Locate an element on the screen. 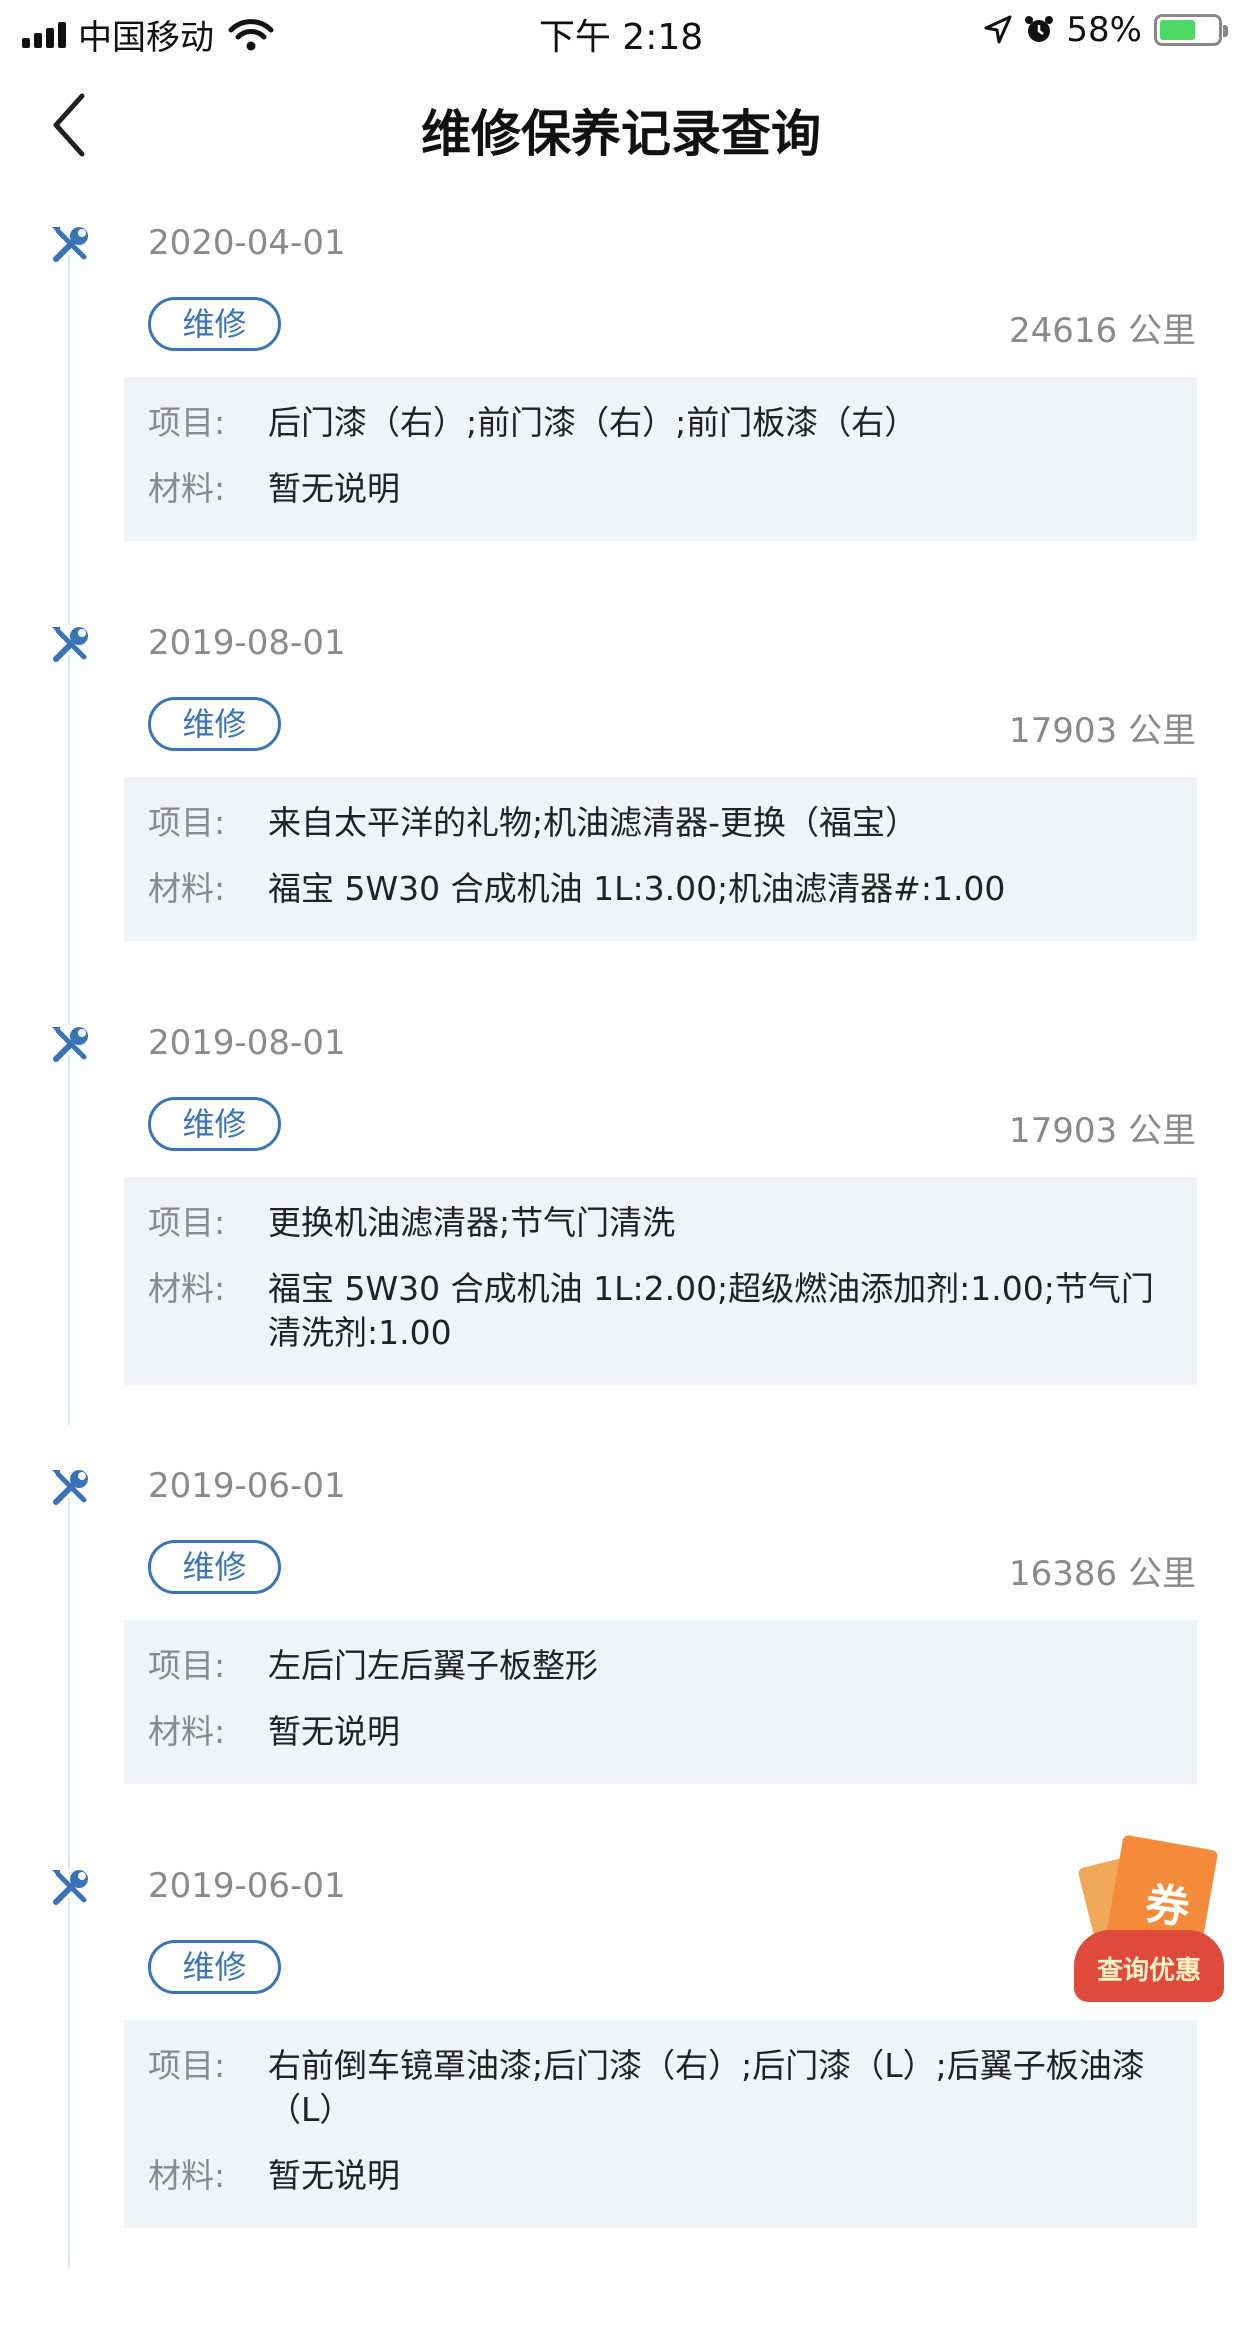 The height and width of the screenshot is (2348, 1242). record-mileage: 24616 公里 is located at coordinates (1102, 331).